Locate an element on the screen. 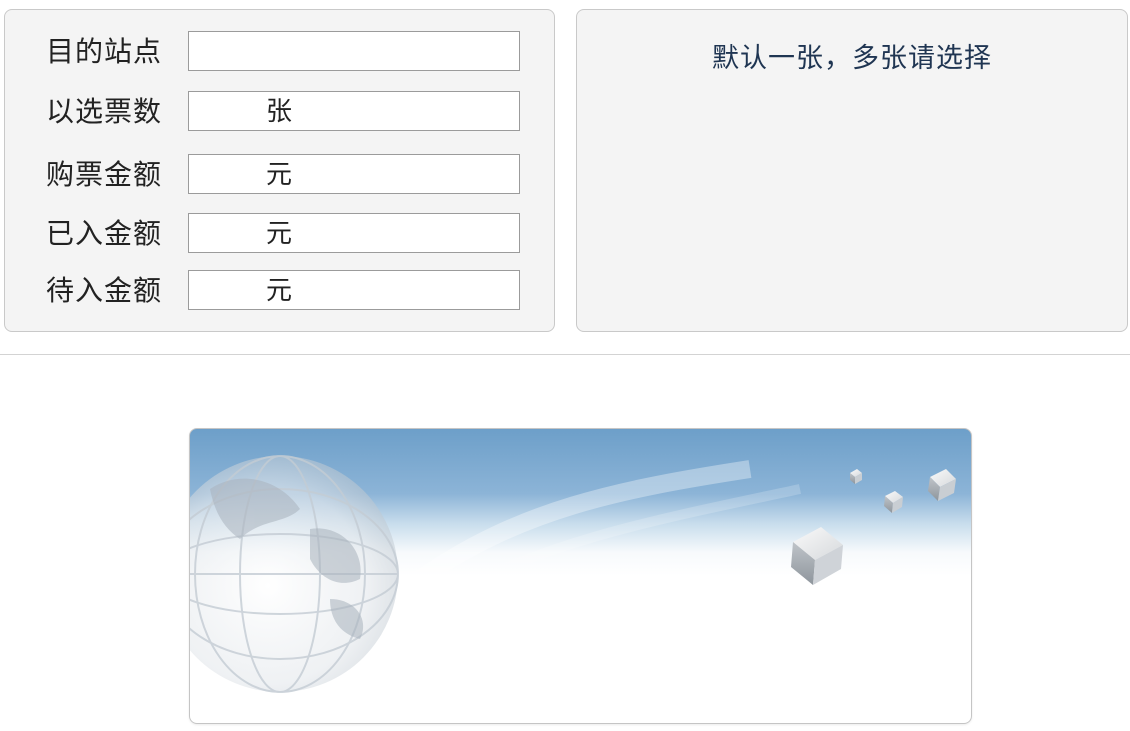 This screenshot has height=731, width=1130. ticket-amount-row: 购票金额 元 is located at coordinates (280, 175).